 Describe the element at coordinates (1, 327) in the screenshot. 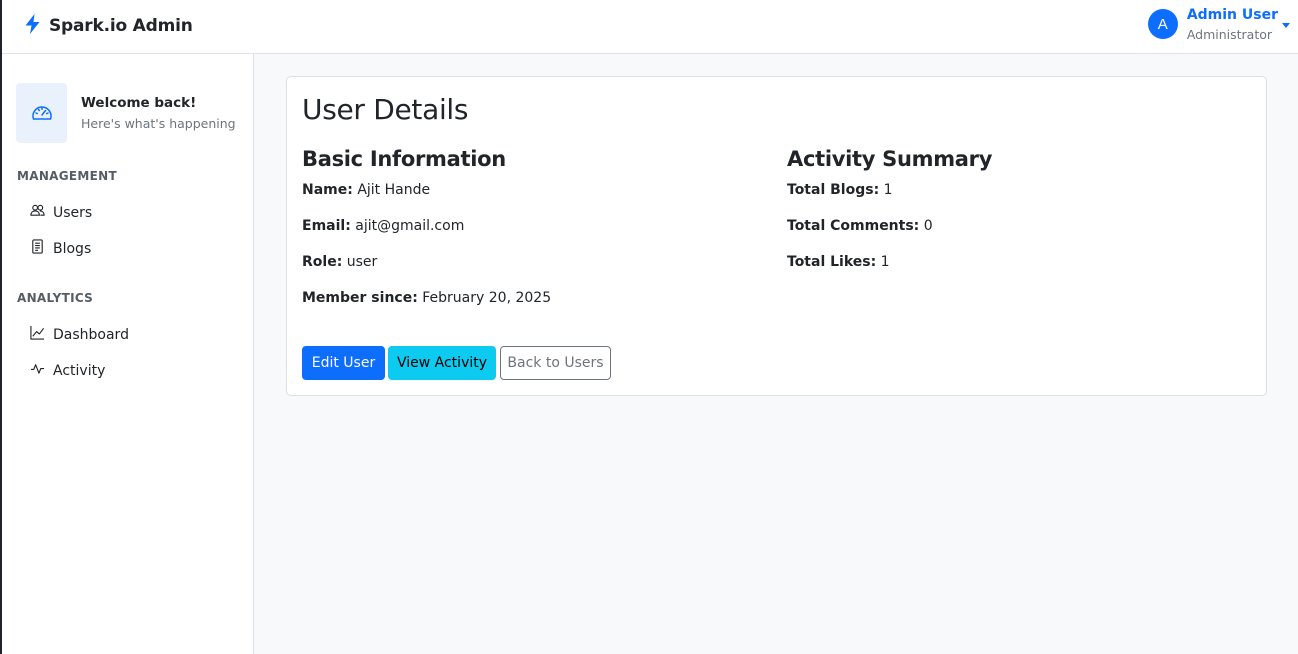

I see `window-edge` at that location.